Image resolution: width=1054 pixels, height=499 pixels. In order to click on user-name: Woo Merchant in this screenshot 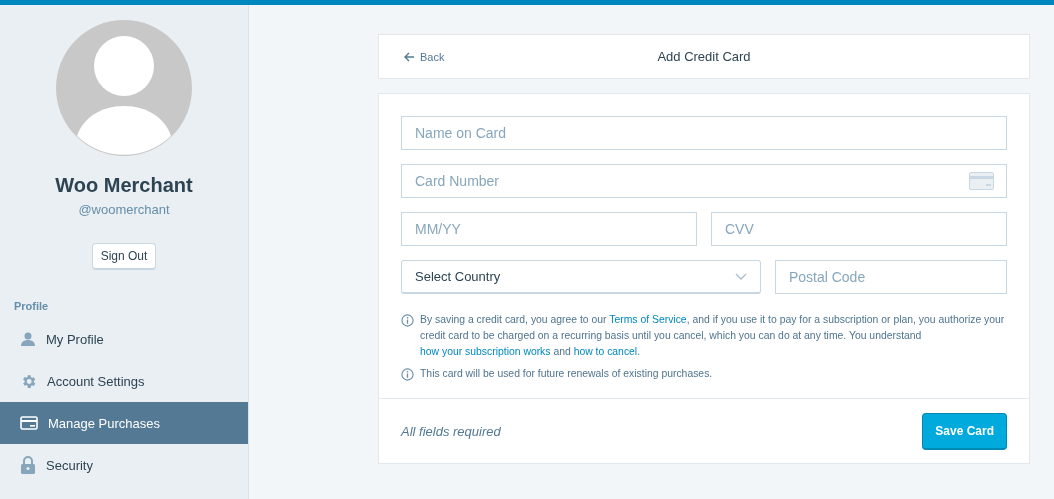, I will do `click(124, 185)`.